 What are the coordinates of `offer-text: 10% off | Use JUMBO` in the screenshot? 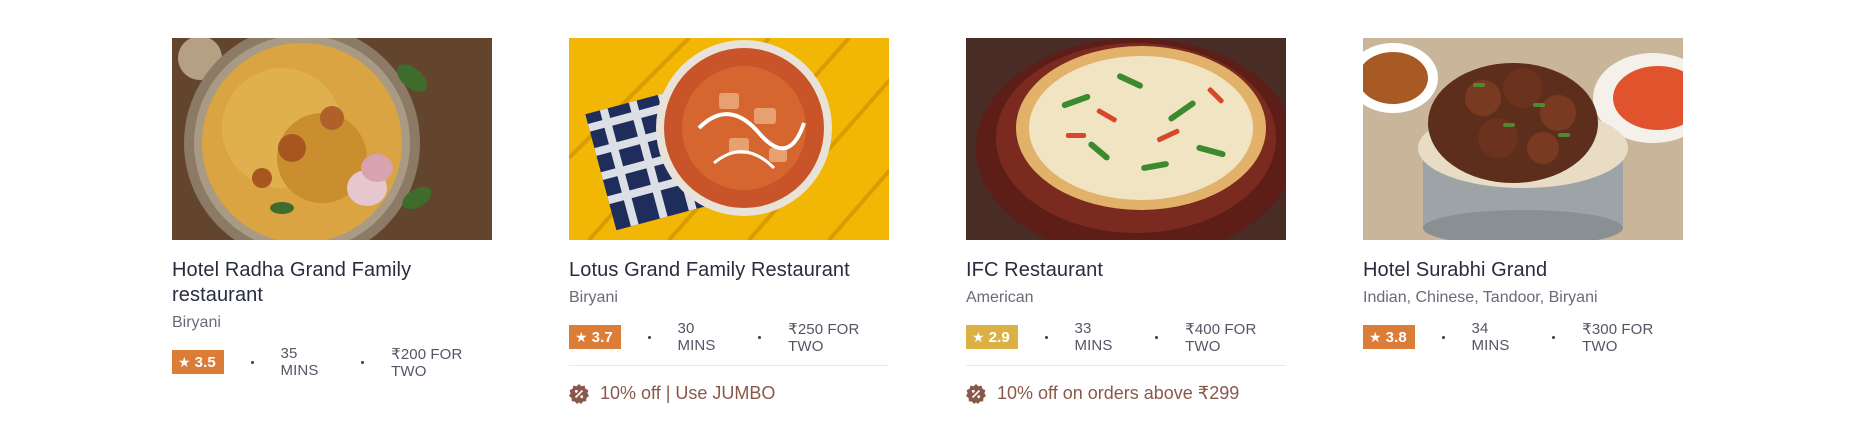 It's located at (688, 393).